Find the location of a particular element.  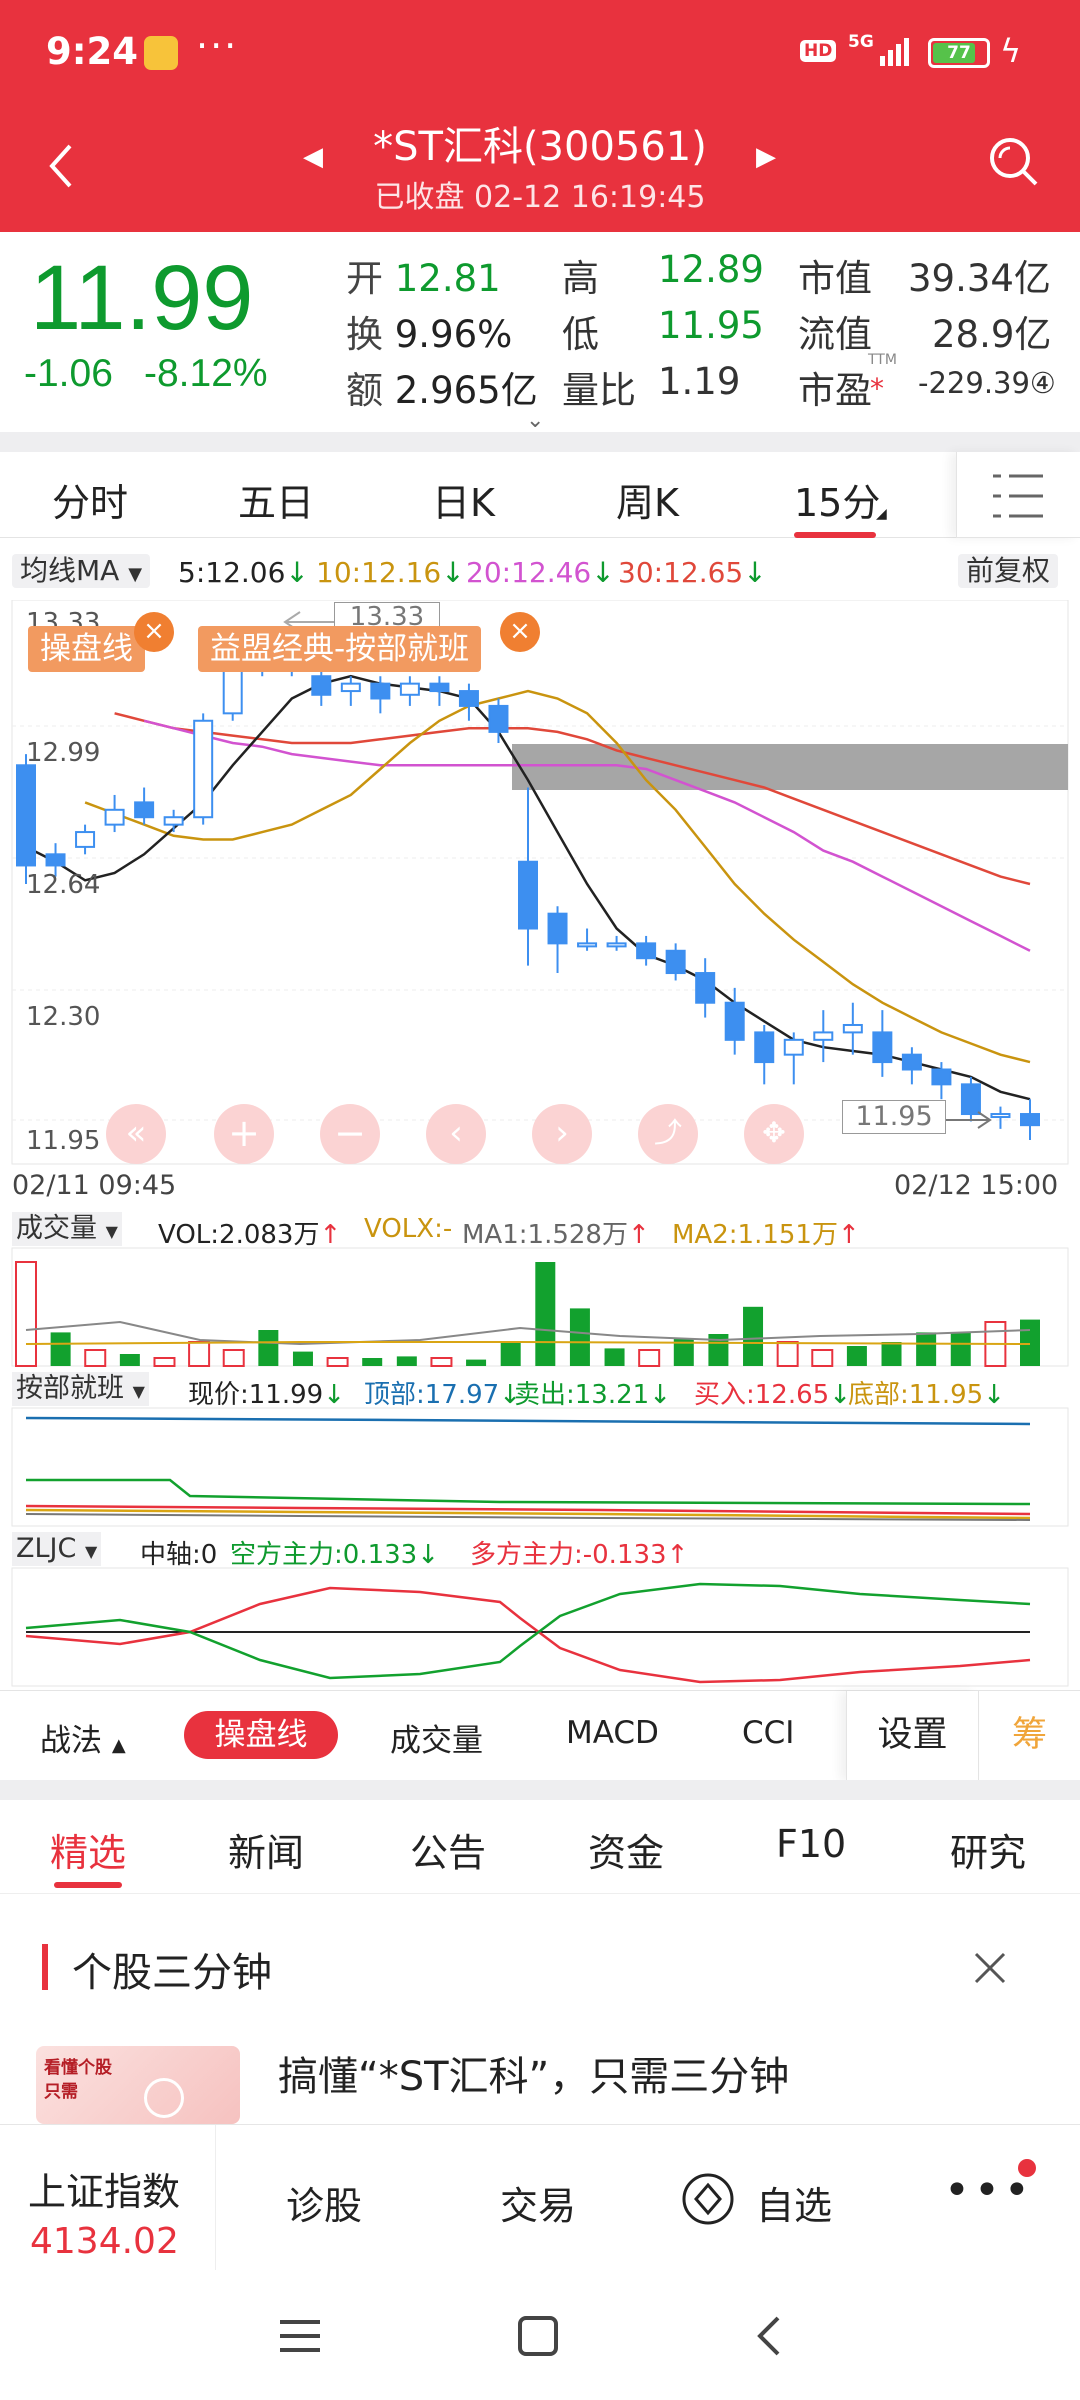

zoom-in-icon: + is located at coordinates (244, 1134).